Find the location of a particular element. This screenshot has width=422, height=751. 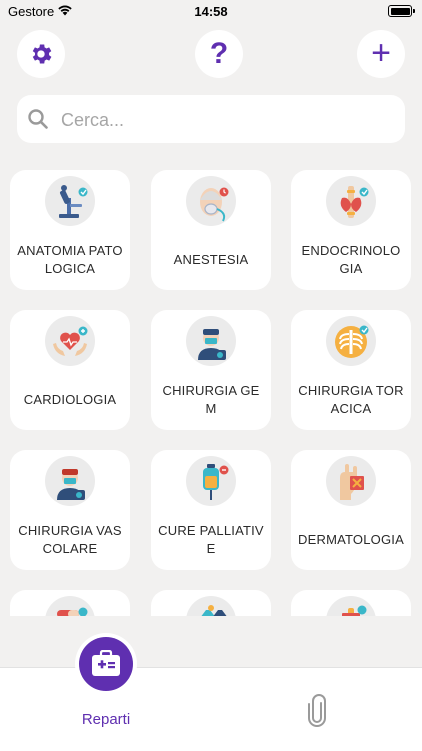

department-label: DERMATOLOGIA is located at coordinates (351, 539).